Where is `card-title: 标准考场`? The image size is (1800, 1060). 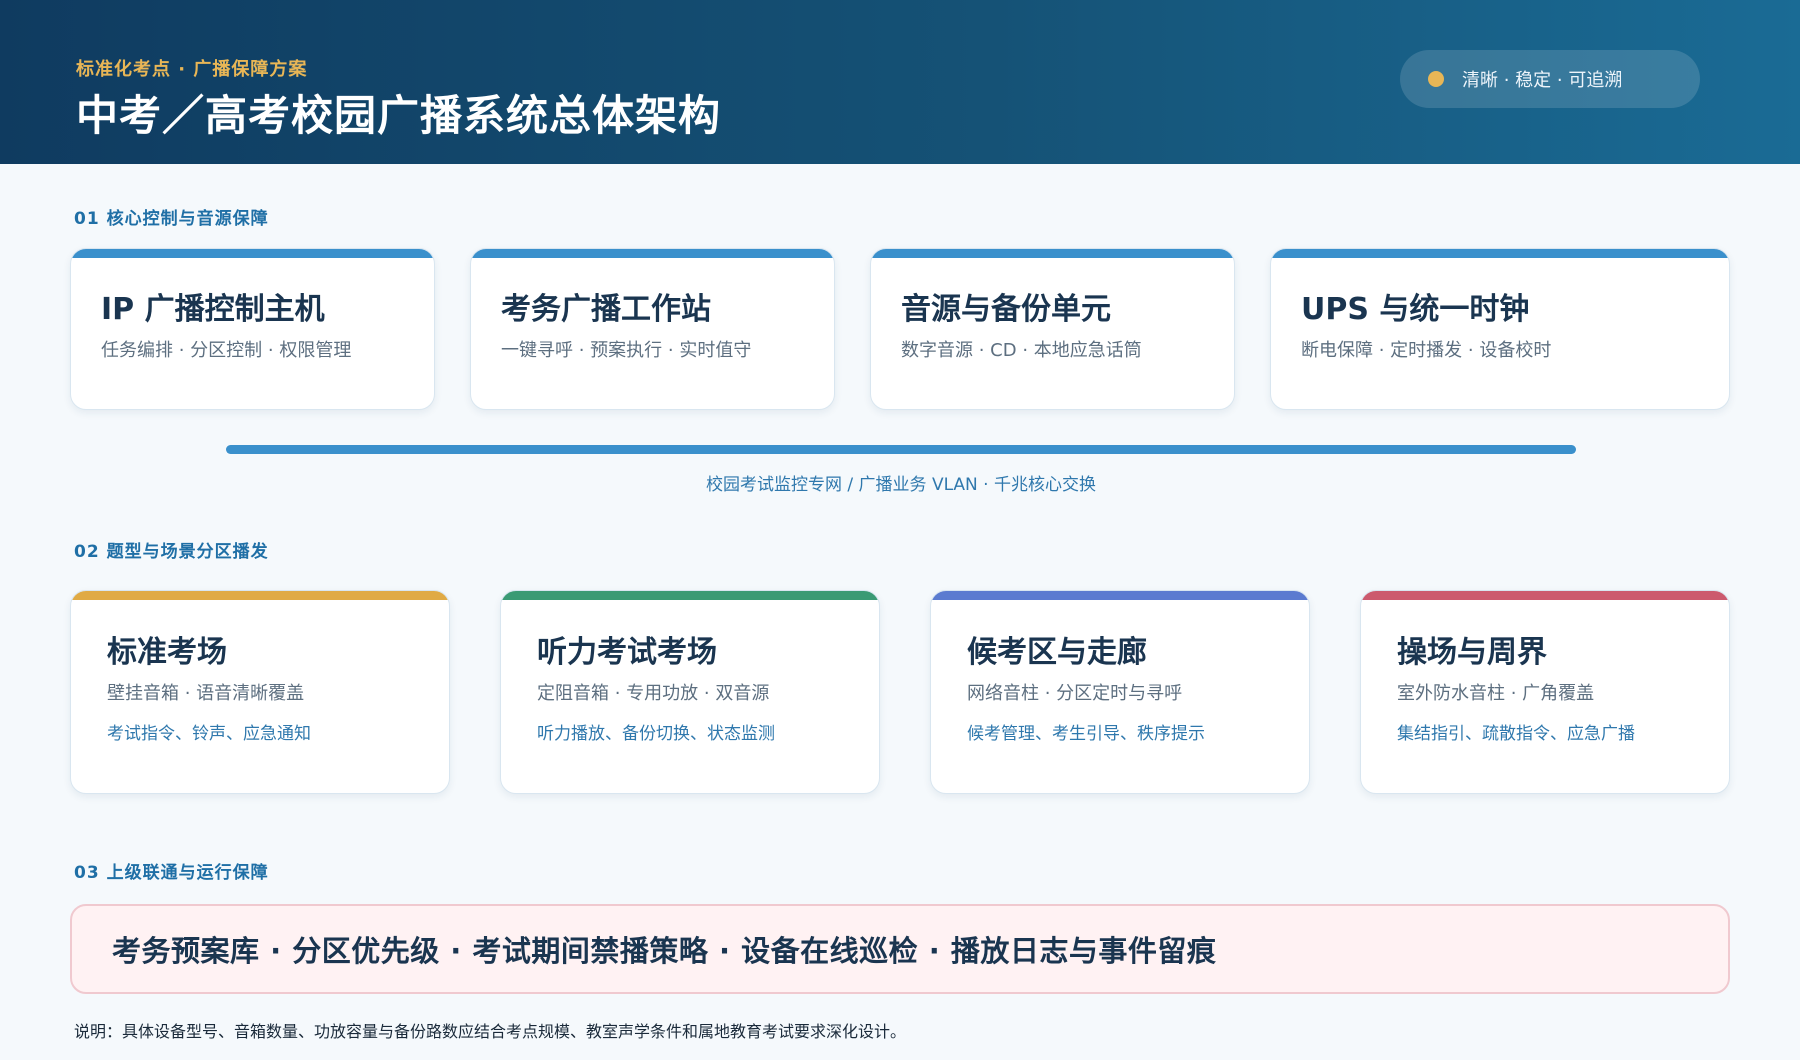 card-title: 标准考场 is located at coordinates (167, 652).